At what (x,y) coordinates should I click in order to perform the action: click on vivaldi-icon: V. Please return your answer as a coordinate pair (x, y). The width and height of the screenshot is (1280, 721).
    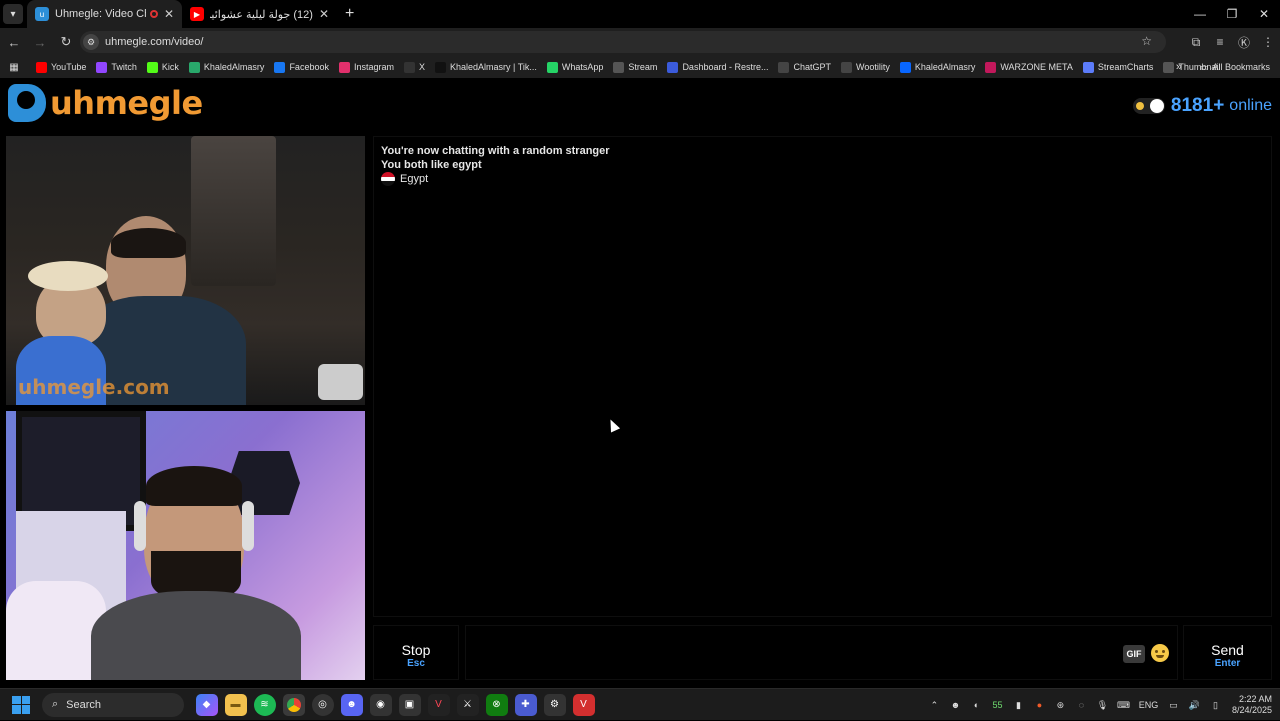
    Looking at the image, I should click on (583, 704).